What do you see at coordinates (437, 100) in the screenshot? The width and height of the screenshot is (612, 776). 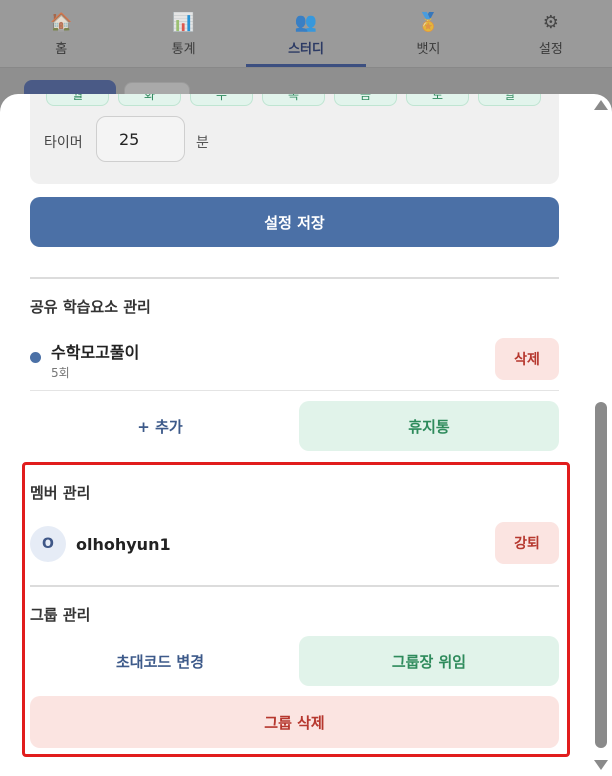 I see `day-sat: 토` at bounding box center [437, 100].